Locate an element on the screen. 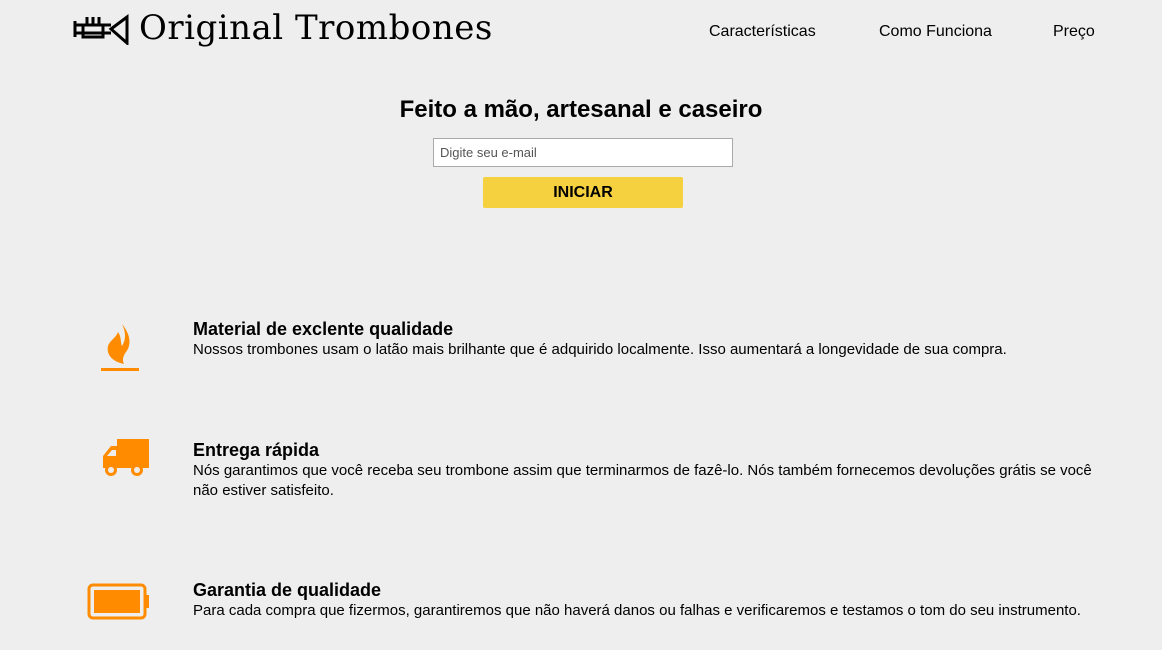 Image resolution: width=1162 pixels, height=650 pixels. start-button: INICIAR is located at coordinates (583, 192).